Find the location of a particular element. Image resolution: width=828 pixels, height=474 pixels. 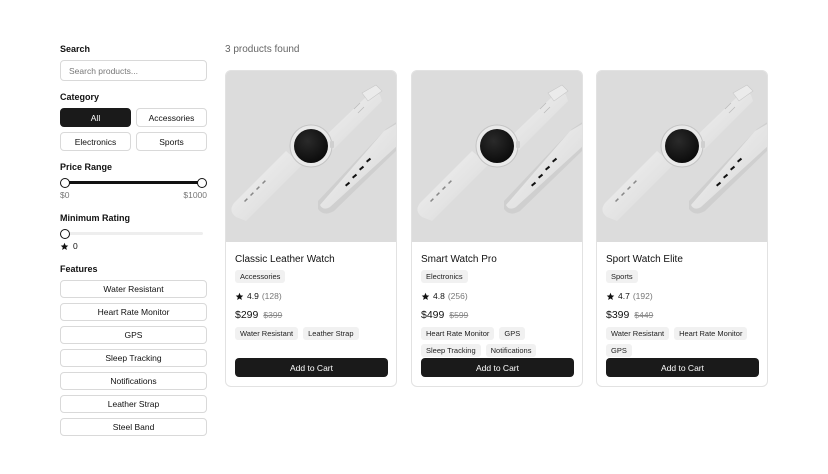

product-title: Smart Watch Pro is located at coordinates (497, 259).